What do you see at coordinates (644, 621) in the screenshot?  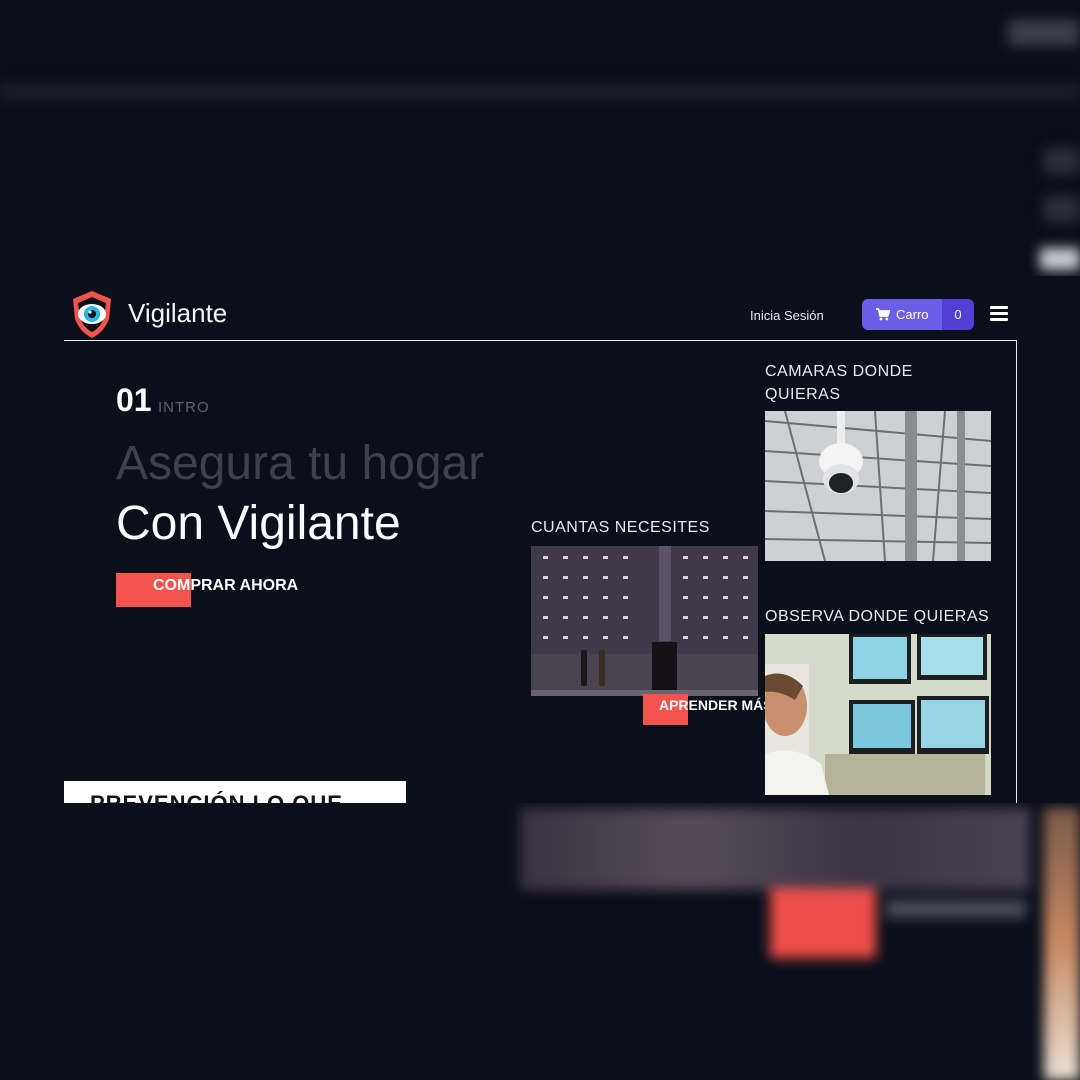 I see `camera-wall-photo` at bounding box center [644, 621].